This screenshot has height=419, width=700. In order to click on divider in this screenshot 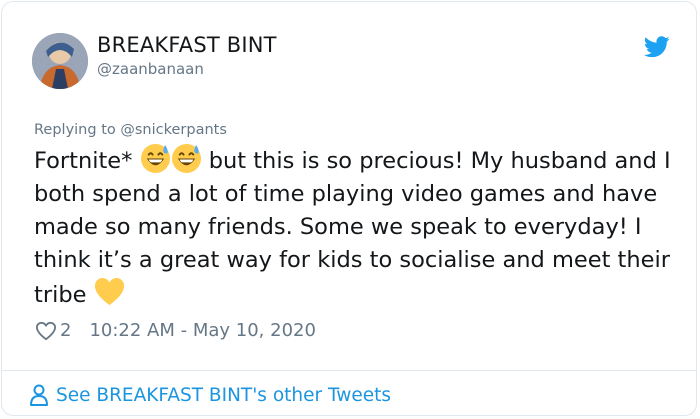, I will do `click(349, 370)`.